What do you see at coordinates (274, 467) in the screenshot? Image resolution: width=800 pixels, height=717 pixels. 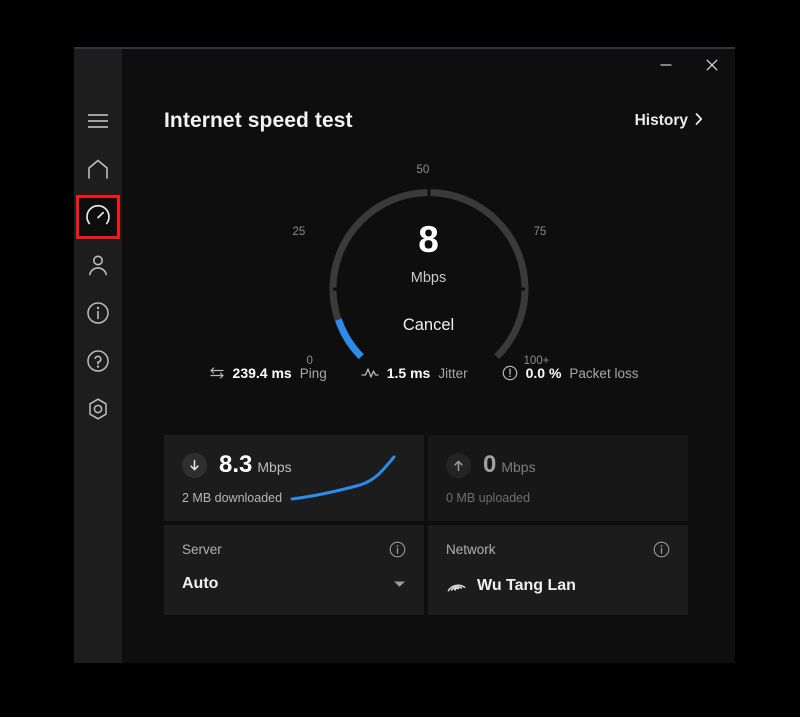 I see `download-unit: Mbps` at bounding box center [274, 467].